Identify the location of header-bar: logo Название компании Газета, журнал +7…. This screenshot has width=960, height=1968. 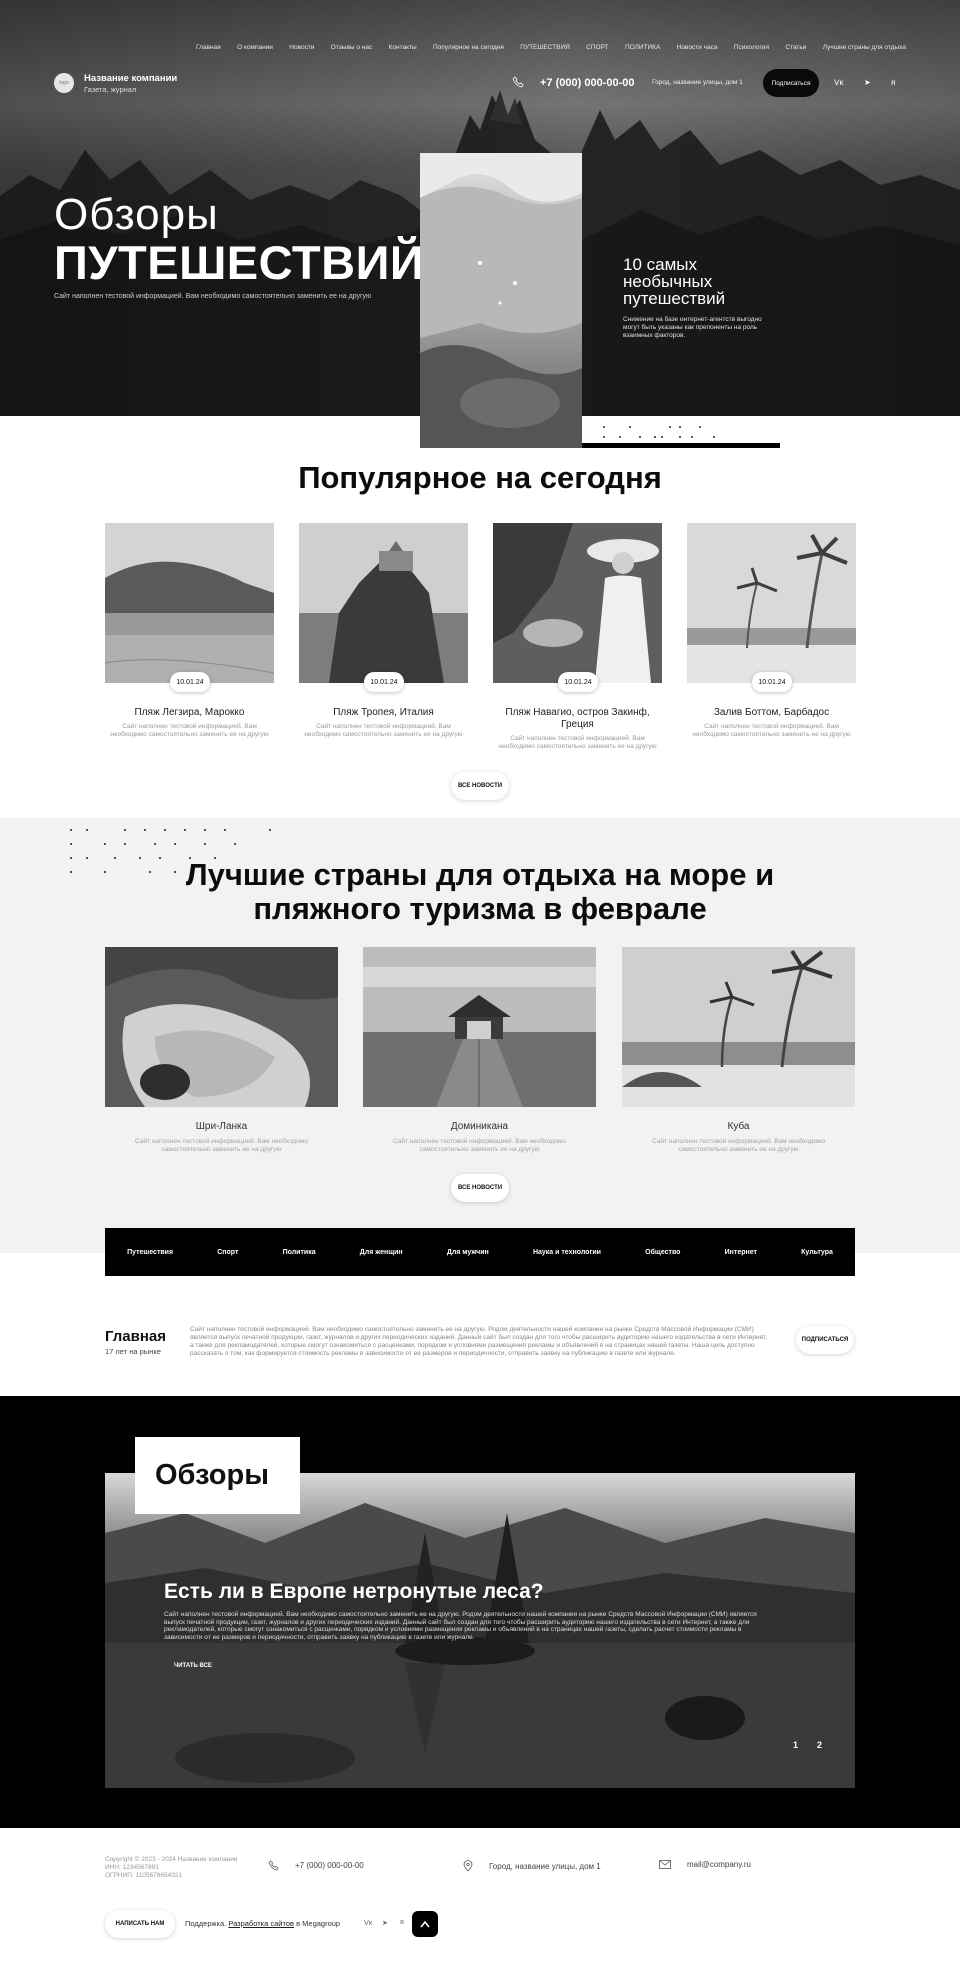
(487, 83).